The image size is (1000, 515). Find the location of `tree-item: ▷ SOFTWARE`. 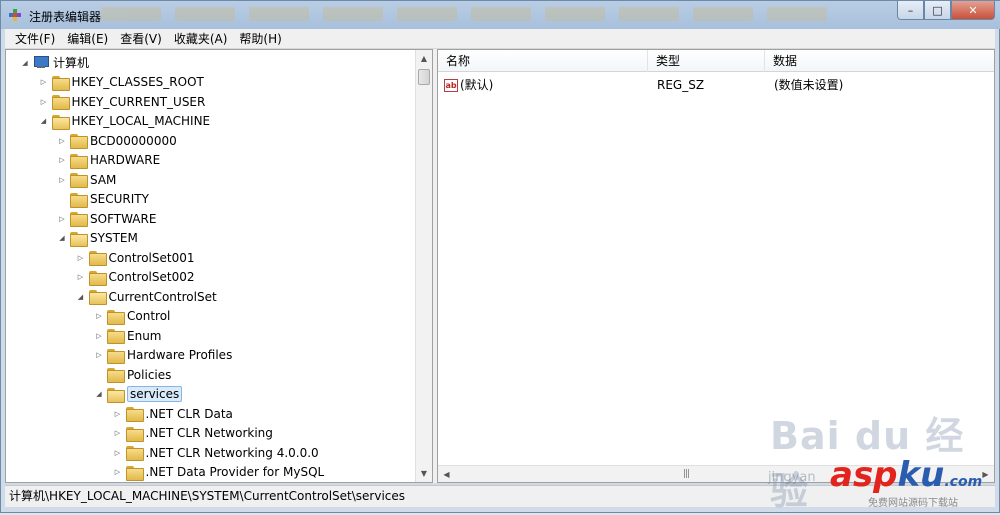

tree-item: ▷ SOFTWARE is located at coordinates (106, 218).